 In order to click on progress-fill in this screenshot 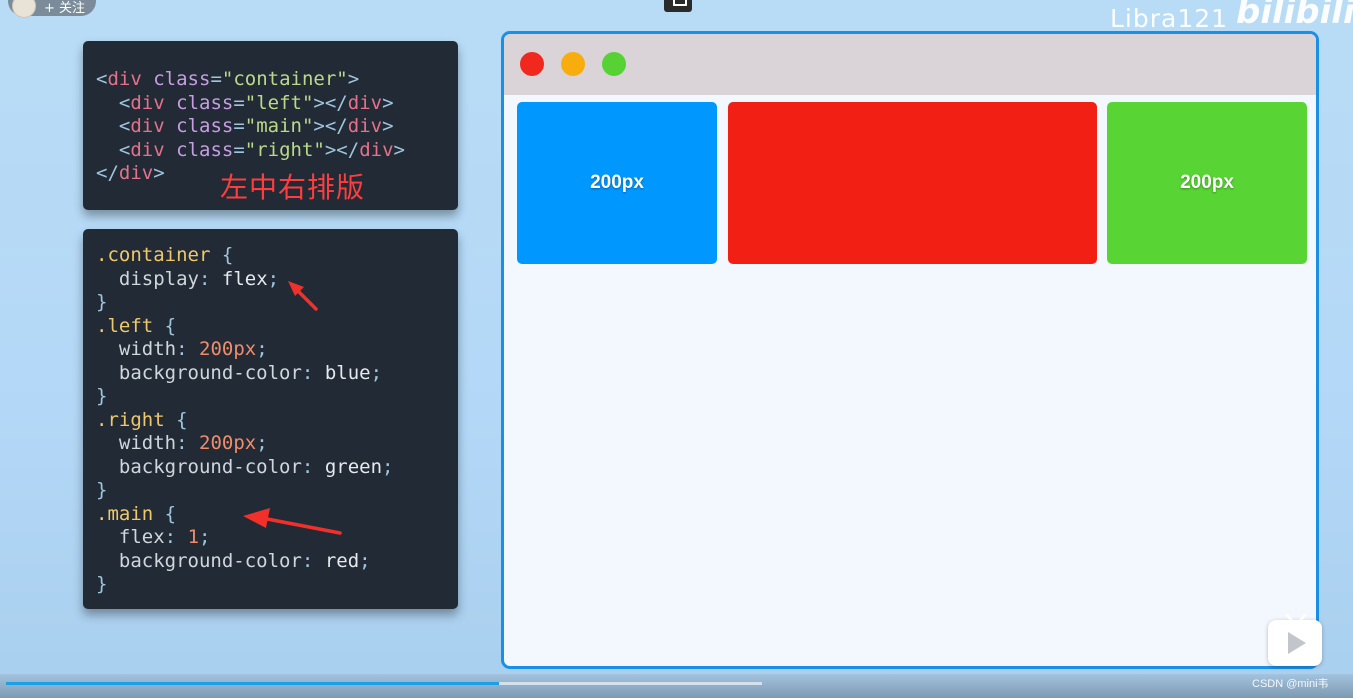, I will do `click(252, 683)`.